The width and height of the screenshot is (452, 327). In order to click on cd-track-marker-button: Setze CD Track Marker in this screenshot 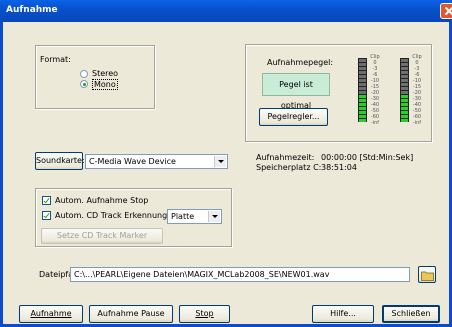, I will do `click(102, 236)`.